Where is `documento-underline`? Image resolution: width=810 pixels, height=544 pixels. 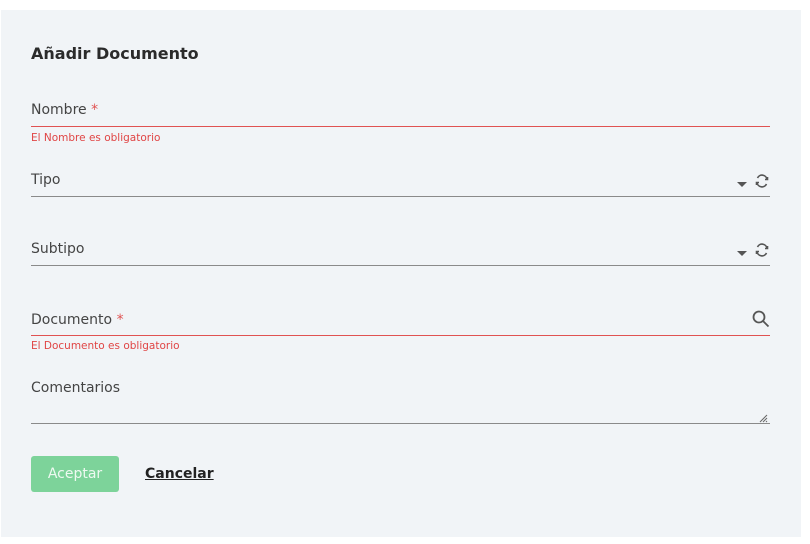
documento-underline is located at coordinates (400, 335).